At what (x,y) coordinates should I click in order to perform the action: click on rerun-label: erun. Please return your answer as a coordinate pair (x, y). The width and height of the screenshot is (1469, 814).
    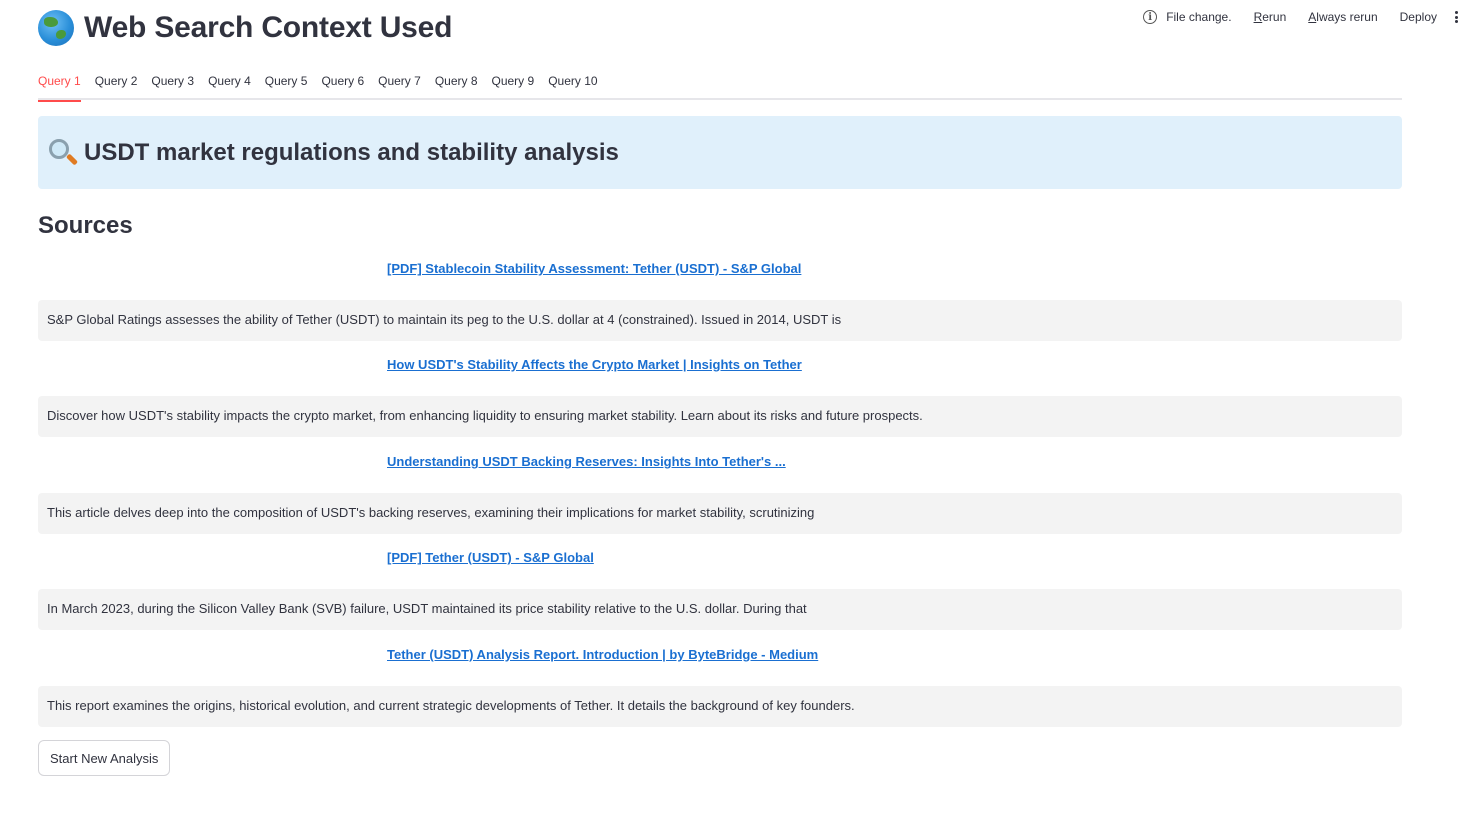
    Looking at the image, I should click on (1274, 17).